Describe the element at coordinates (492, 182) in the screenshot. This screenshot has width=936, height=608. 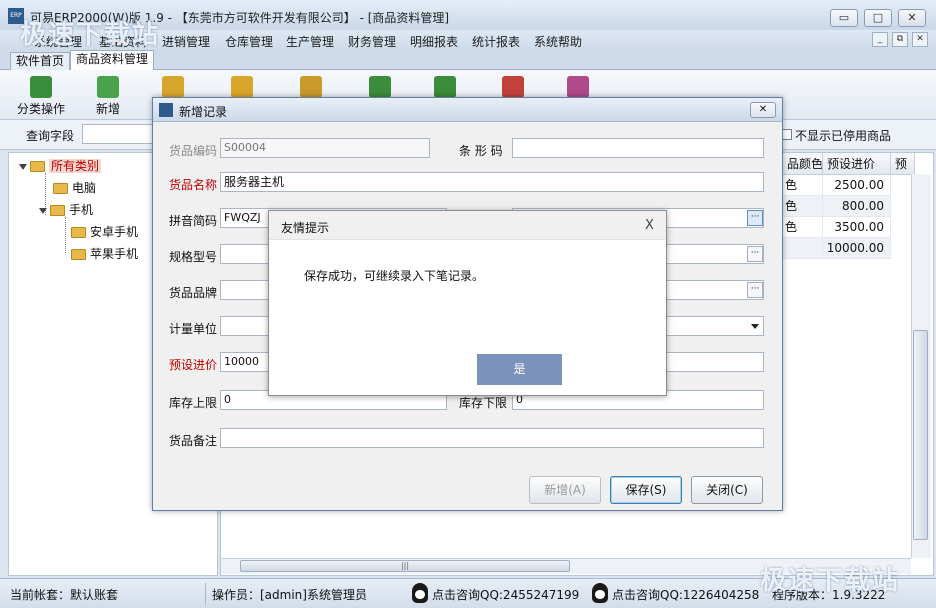
I see `name-field: 服务器主机` at that location.